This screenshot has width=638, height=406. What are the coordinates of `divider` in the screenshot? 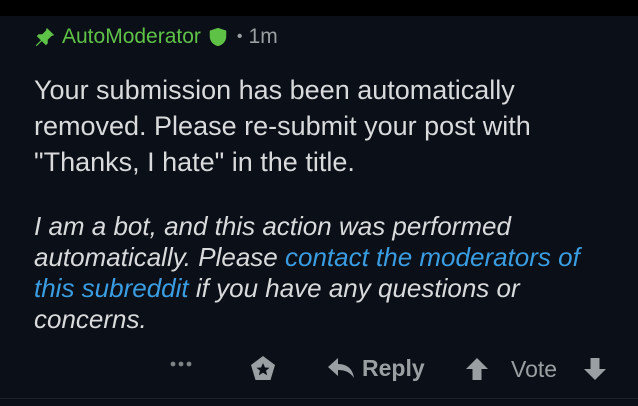 It's located at (319, 398).